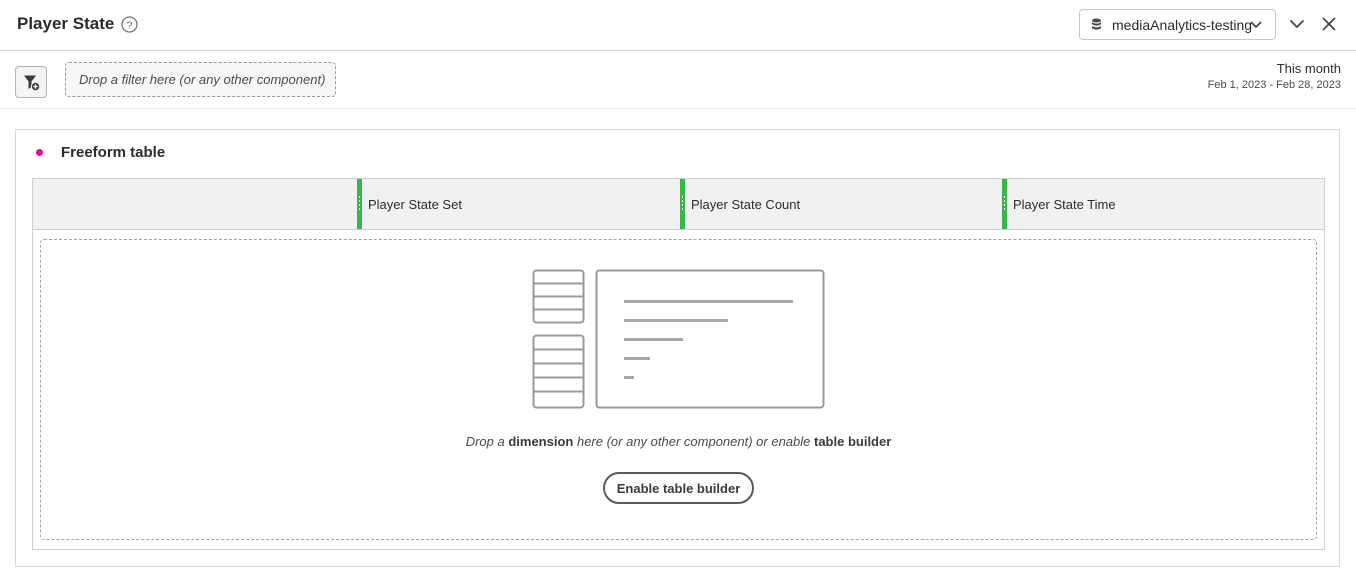  What do you see at coordinates (1256, 24) in the screenshot?
I see `chevron-down-icon` at bounding box center [1256, 24].